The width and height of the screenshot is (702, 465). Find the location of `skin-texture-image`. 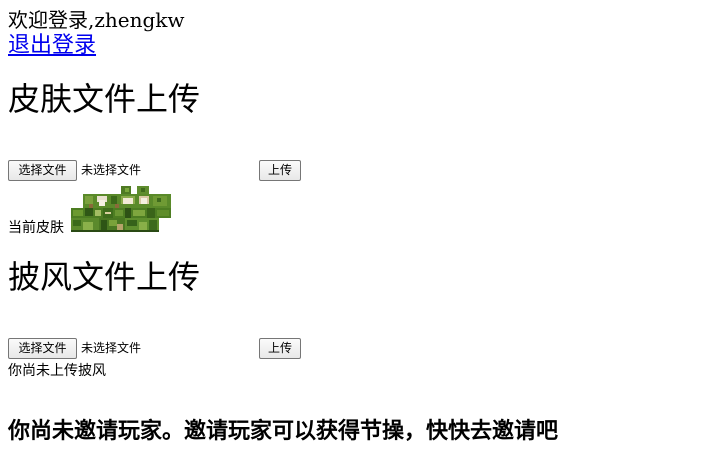

skin-texture-image is located at coordinates (121, 209).